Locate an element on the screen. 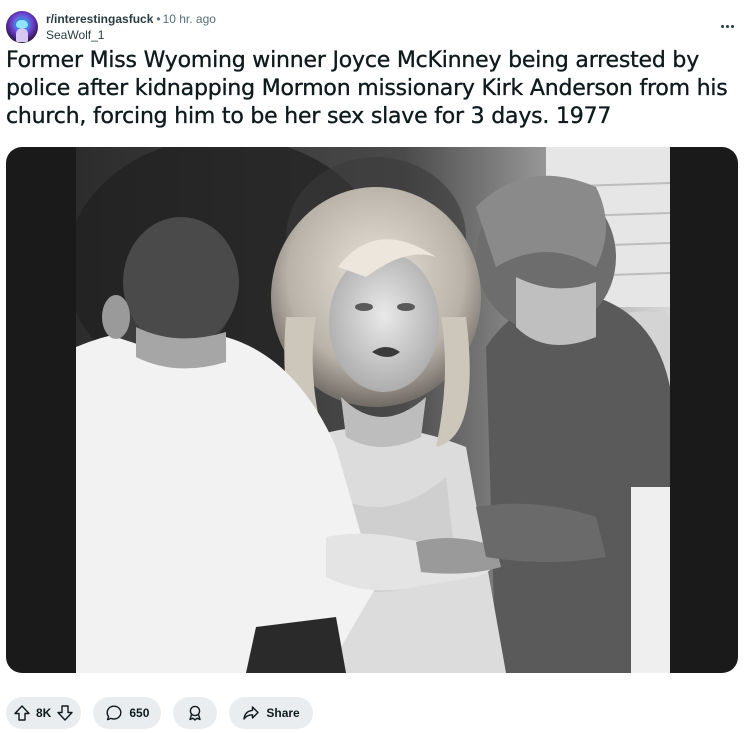 This screenshot has width=744, height=733. more-options-icon is located at coordinates (727, 26).